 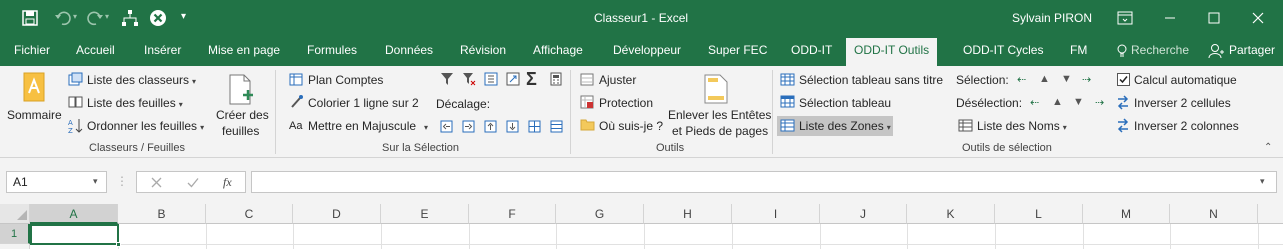 What do you see at coordinates (600, 214) in the screenshot?
I see `column-header-g: G` at bounding box center [600, 214].